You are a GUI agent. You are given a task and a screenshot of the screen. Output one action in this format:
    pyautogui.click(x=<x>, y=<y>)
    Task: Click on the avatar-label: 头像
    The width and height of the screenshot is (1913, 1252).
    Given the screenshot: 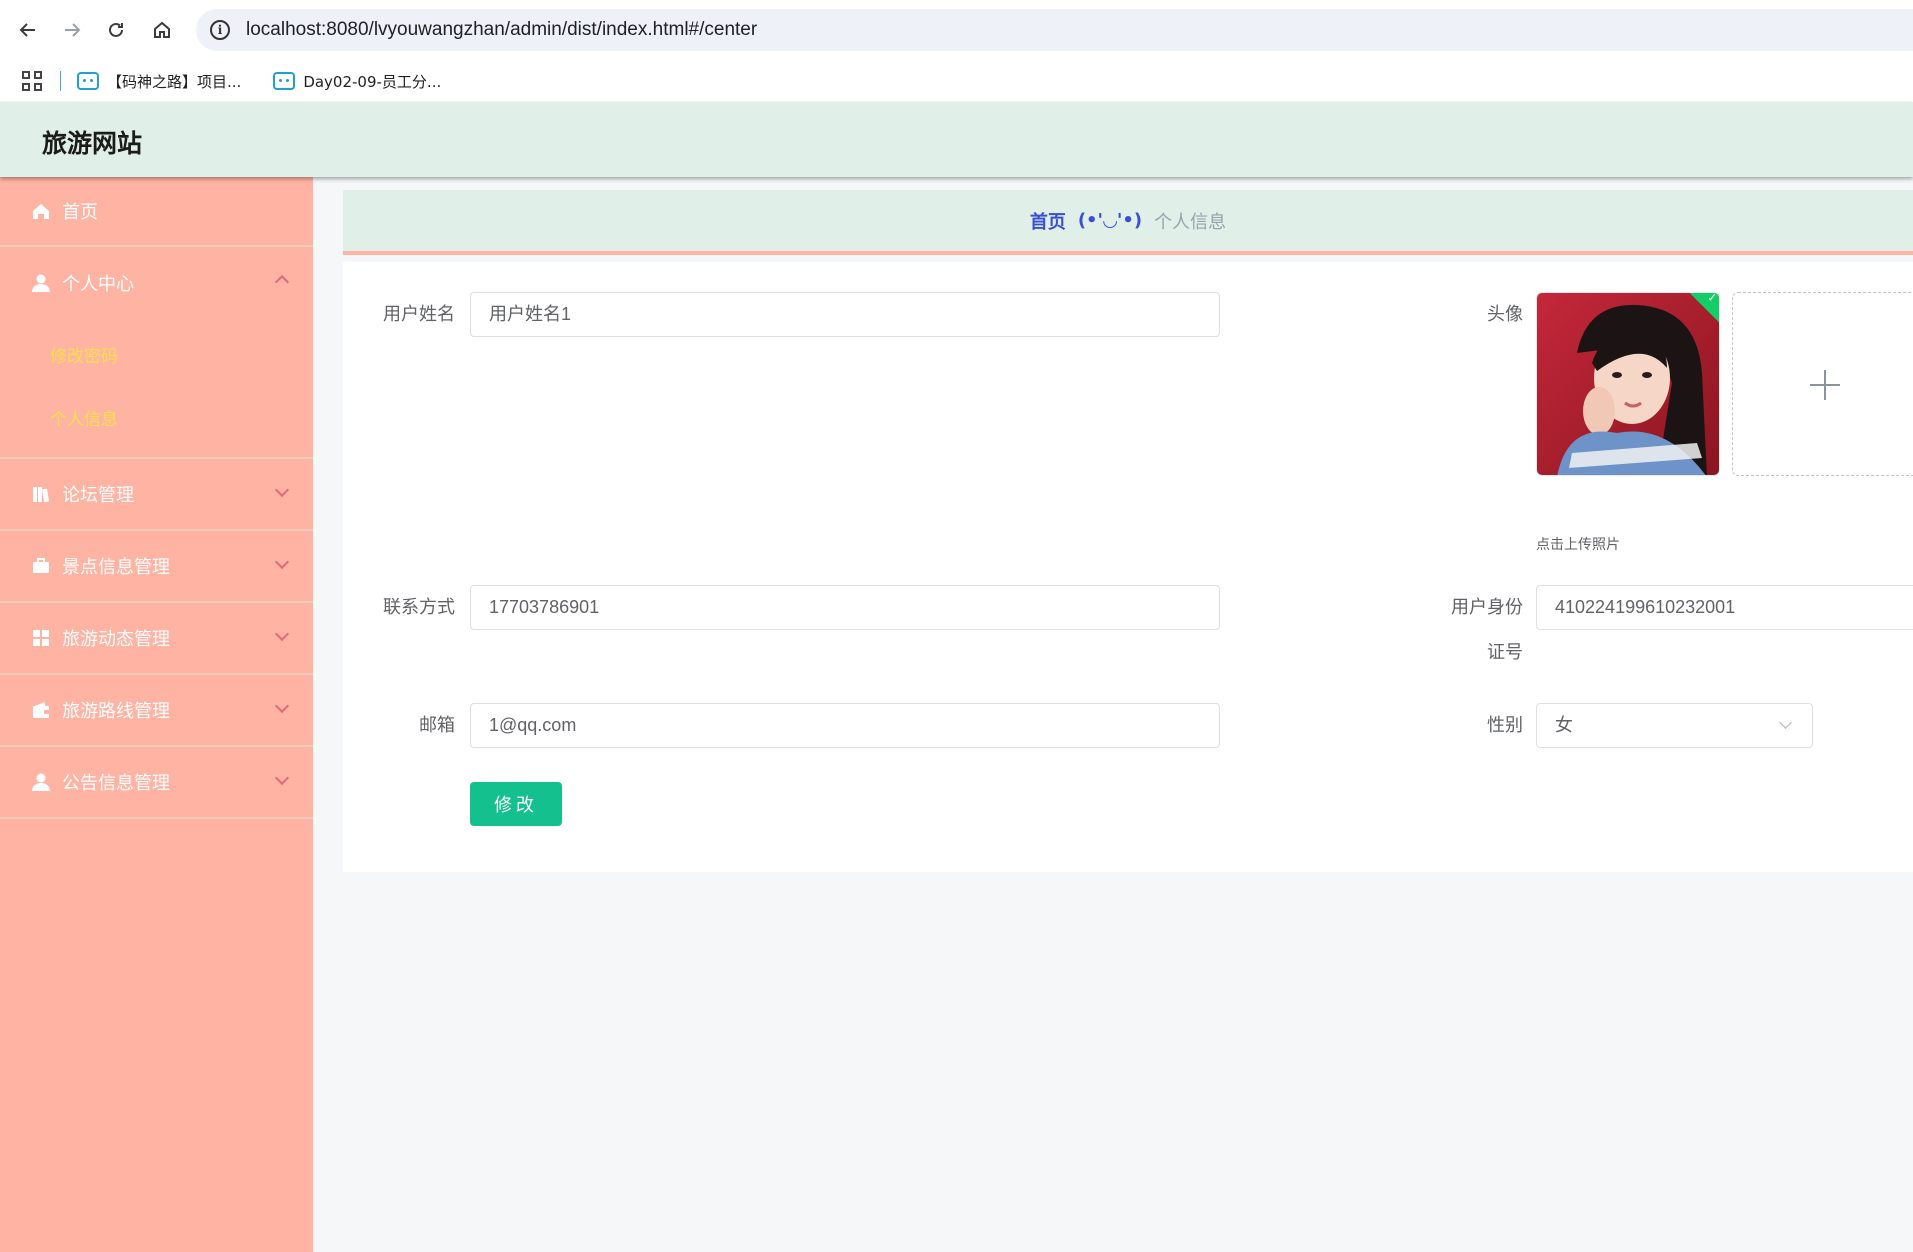 What is the action you would take?
    pyautogui.click(x=1505, y=314)
    